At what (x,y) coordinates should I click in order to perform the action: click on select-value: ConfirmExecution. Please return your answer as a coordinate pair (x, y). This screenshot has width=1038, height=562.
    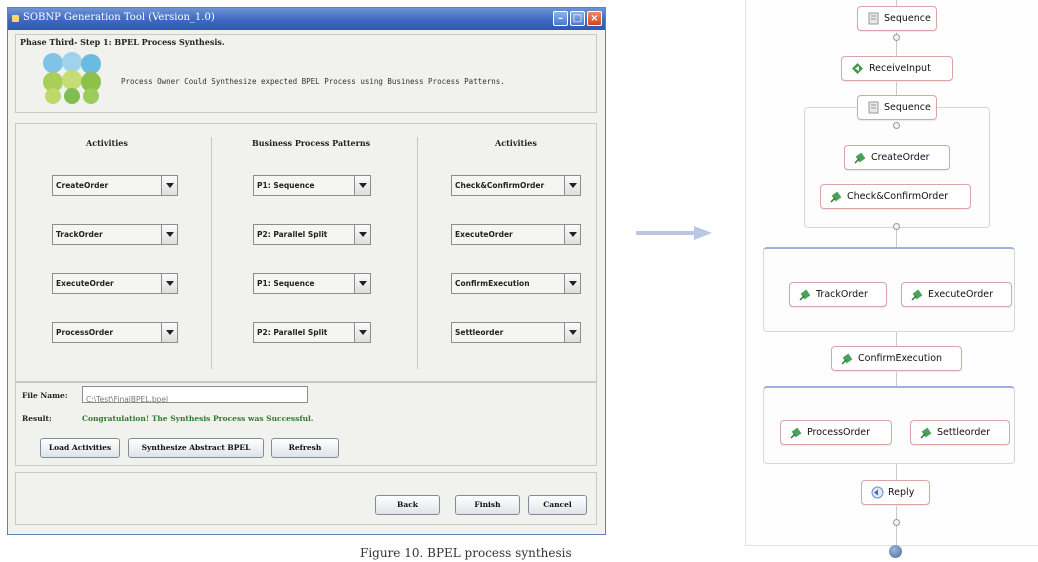
    Looking at the image, I should click on (492, 283).